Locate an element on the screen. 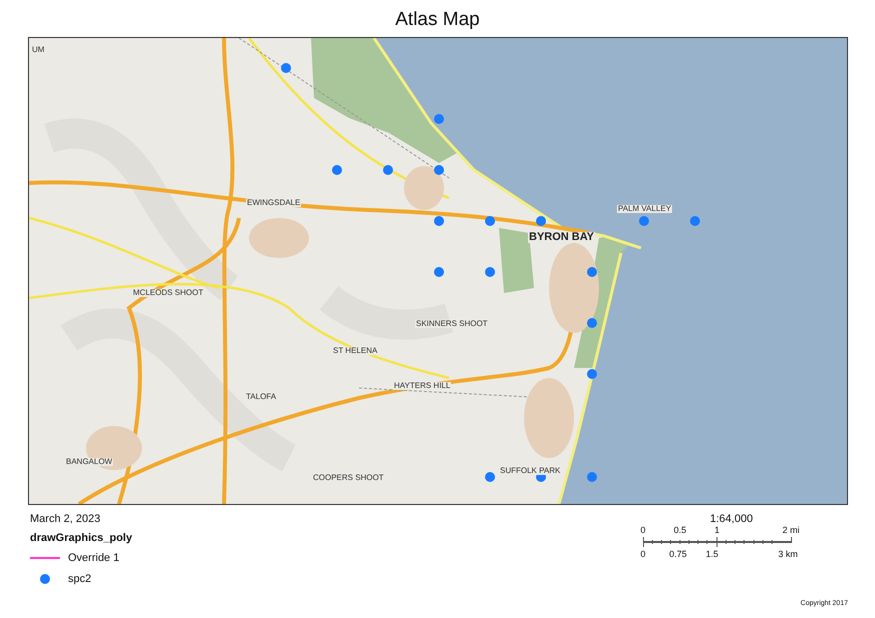  place-label: HAYTERS HILL is located at coordinates (422, 386).